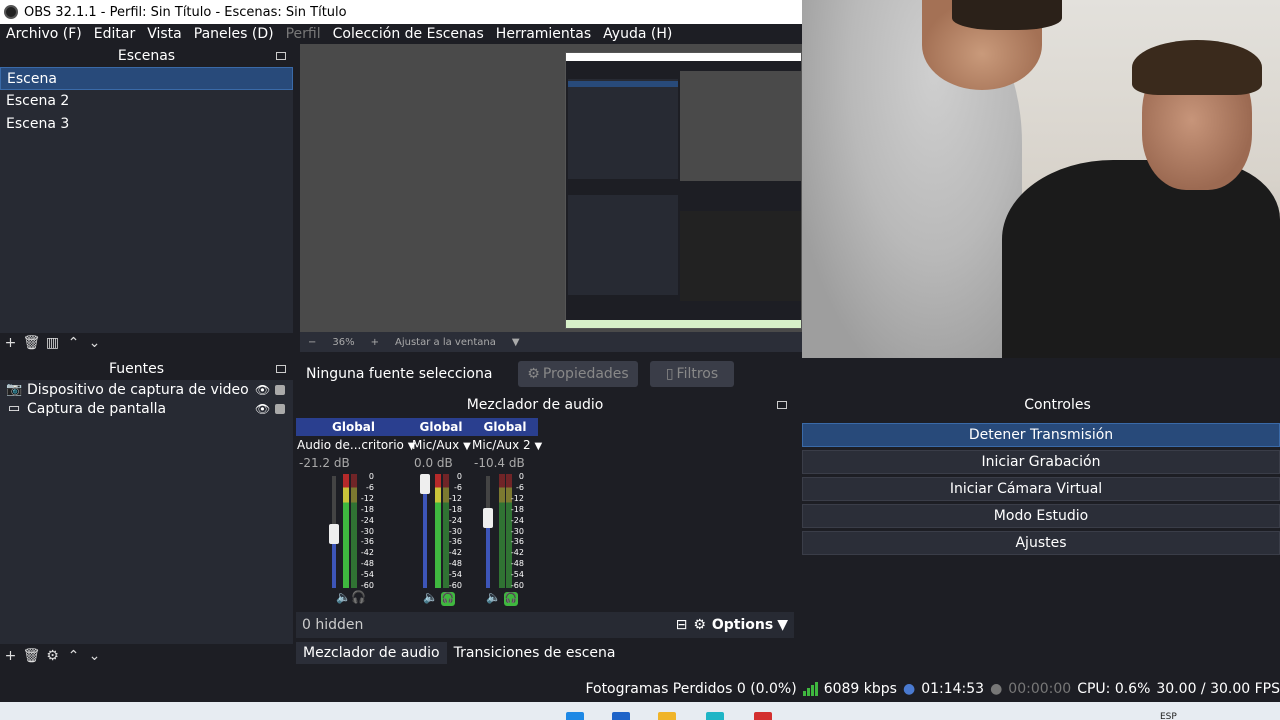 The image size is (1280, 720). Describe the element at coordinates (535, 653) in the screenshot. I see `tab-transitions: Transiciones de escena` at that location.